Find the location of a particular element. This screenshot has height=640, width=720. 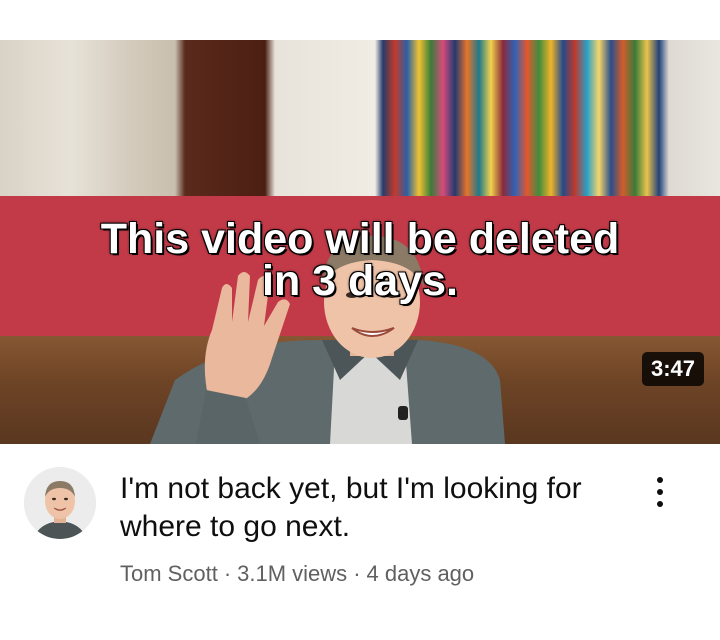

channel-avatar is located at coordinates (60, 503).